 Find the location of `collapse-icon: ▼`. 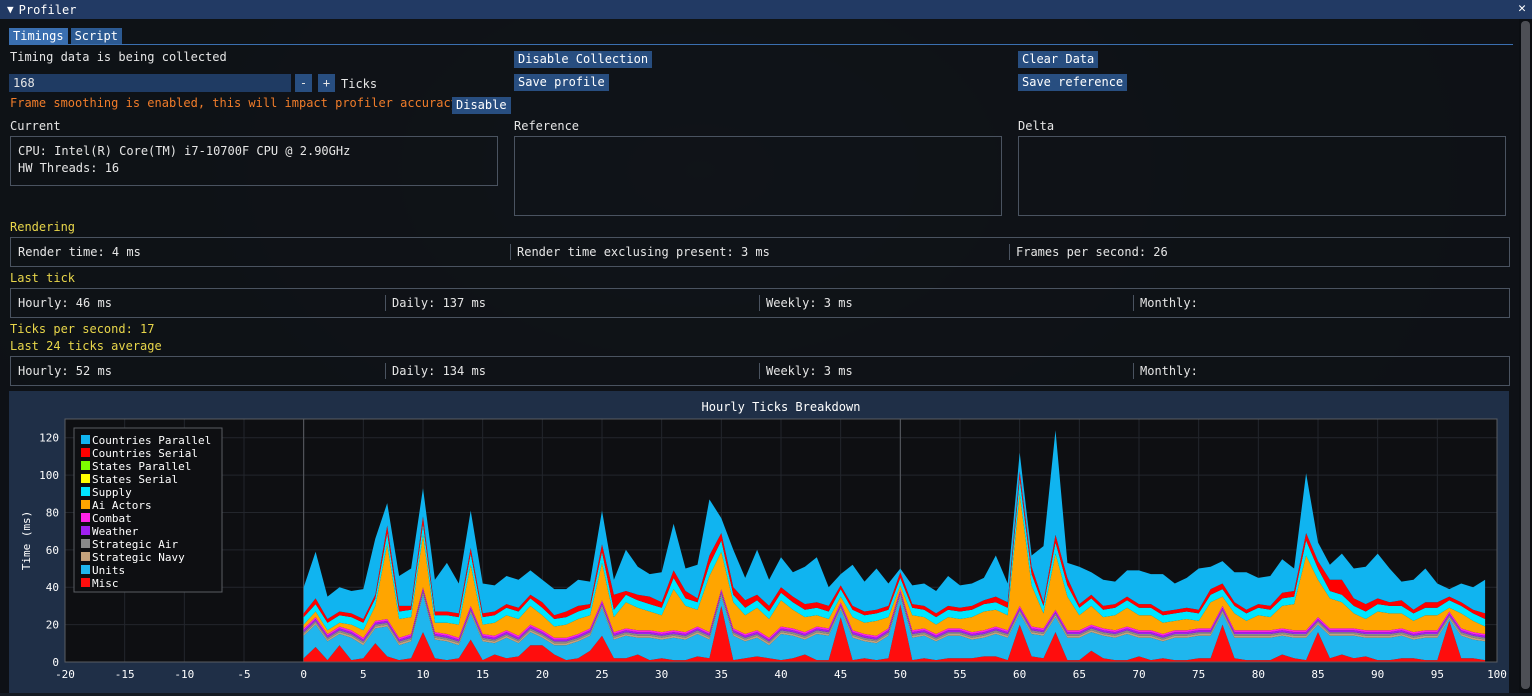

collapse-icon: ▼ is located at coordinates (10, 9).